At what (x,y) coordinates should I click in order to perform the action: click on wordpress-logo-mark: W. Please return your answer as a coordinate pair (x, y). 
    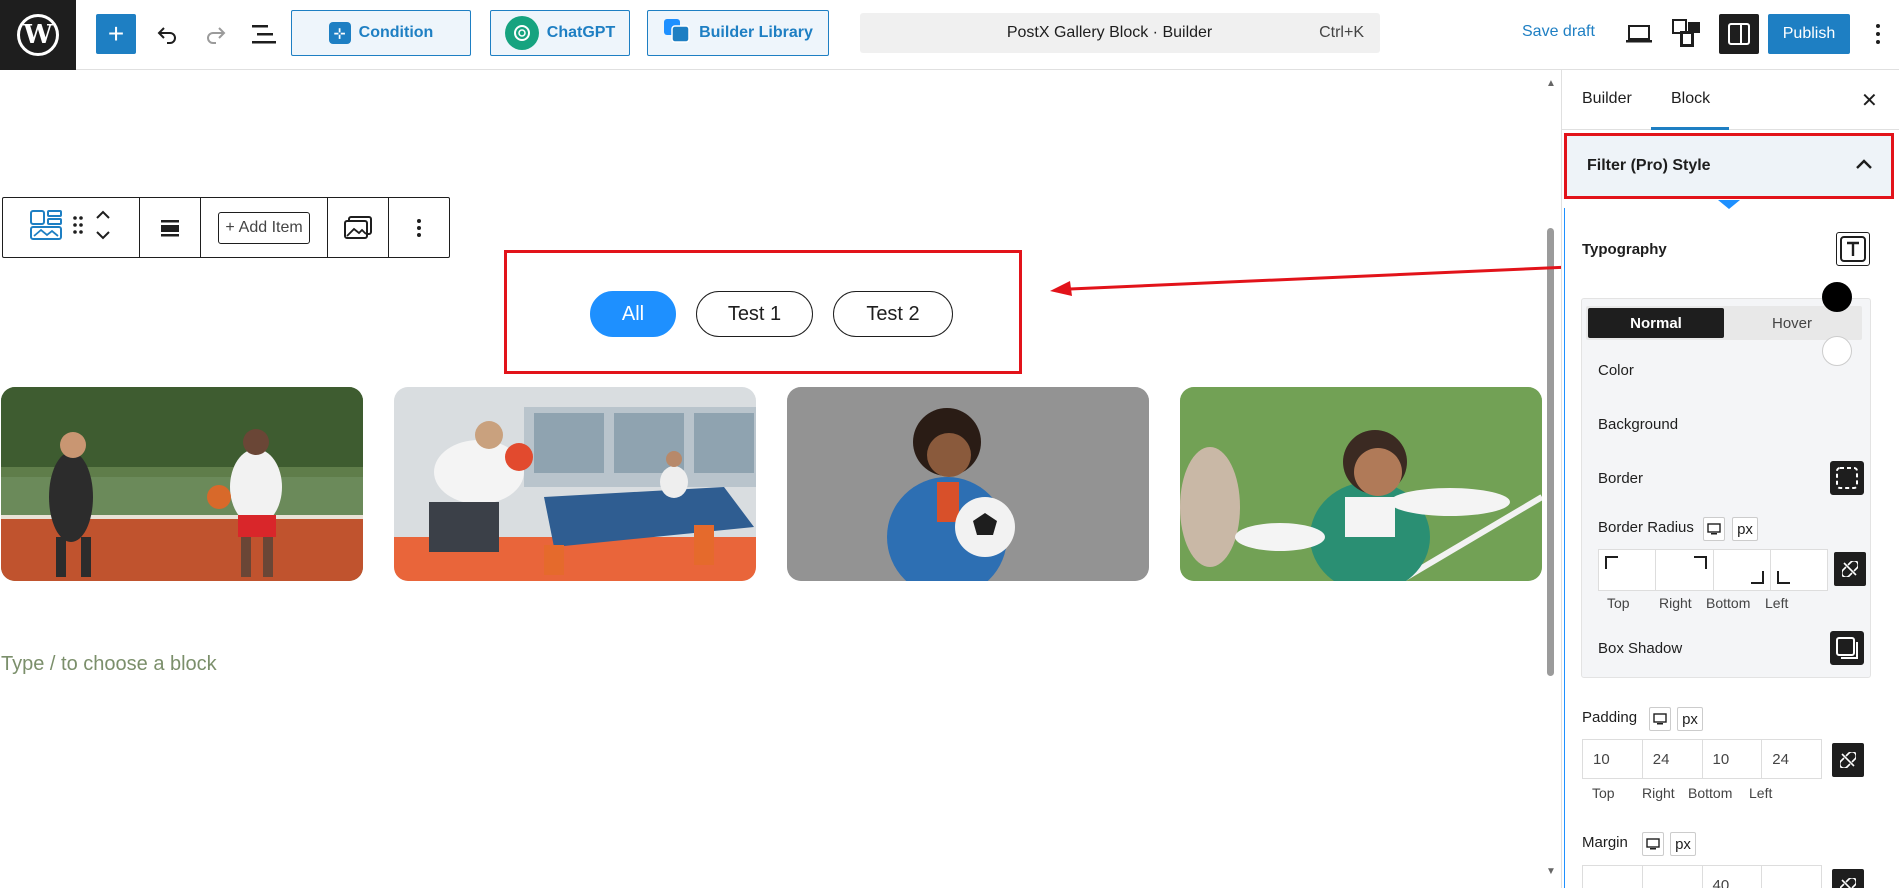
    Looking at the image, I should click on (38, 35).